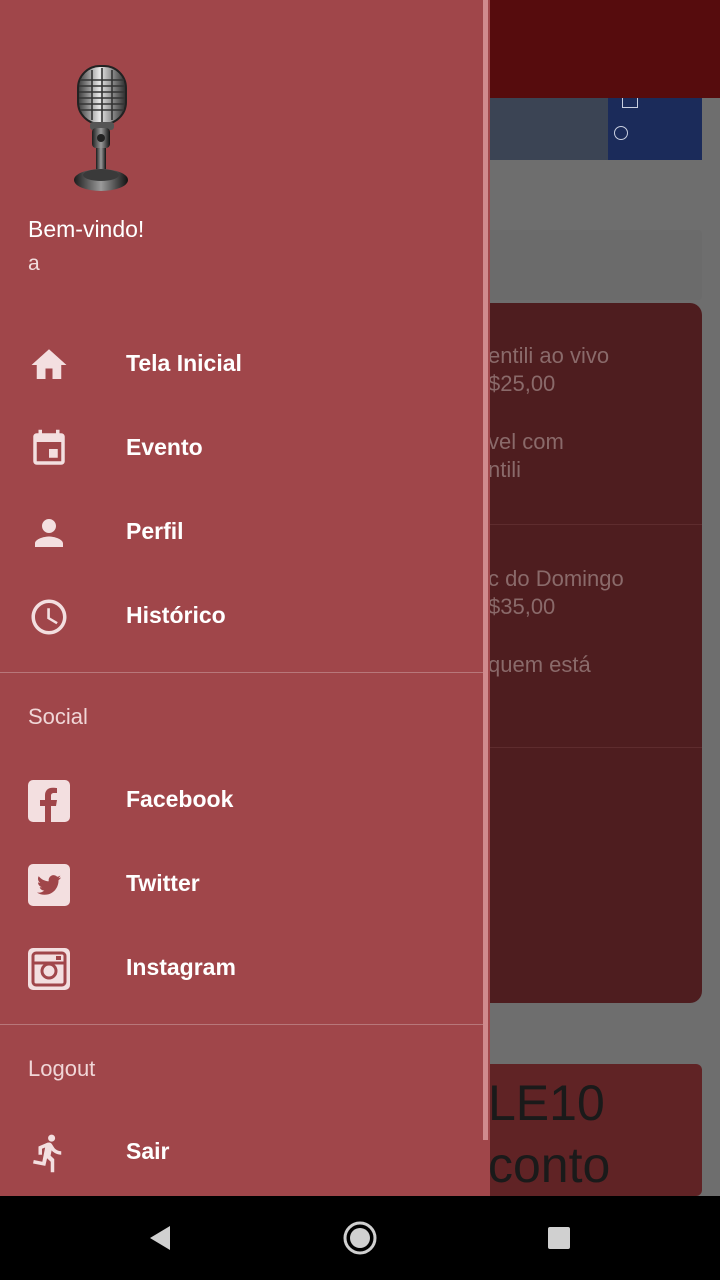  Describe the element at coordinates (163, 883) in the screenshot. I see `nav-item-label: Twitter` at that location.